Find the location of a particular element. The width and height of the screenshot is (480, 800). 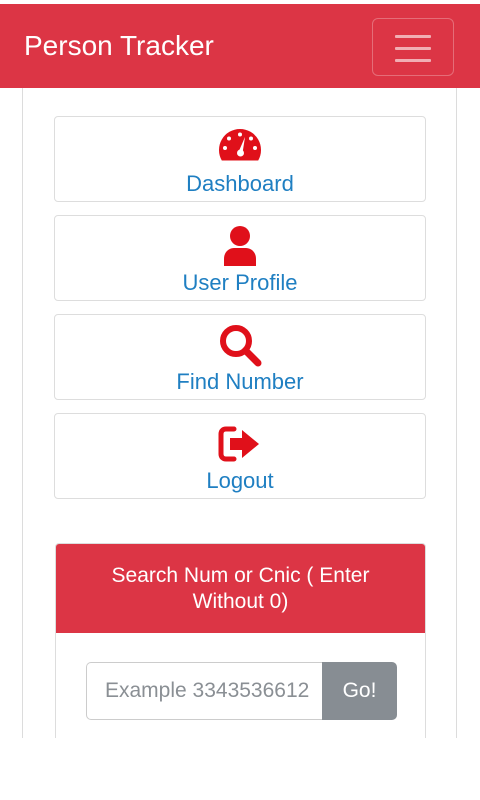

search-input is located at coordinates (204, 691).